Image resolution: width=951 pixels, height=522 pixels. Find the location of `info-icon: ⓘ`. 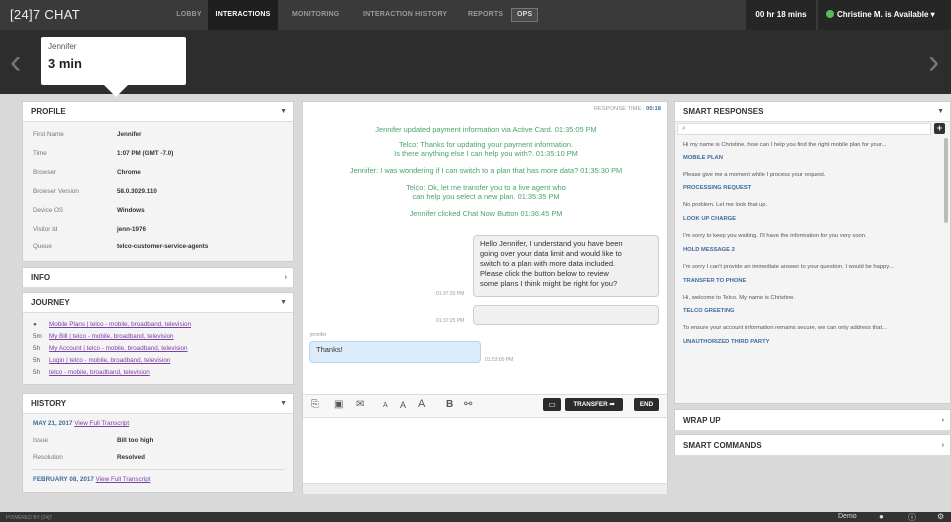

info-icon: ⓘ is located at coordinates (912, 517).